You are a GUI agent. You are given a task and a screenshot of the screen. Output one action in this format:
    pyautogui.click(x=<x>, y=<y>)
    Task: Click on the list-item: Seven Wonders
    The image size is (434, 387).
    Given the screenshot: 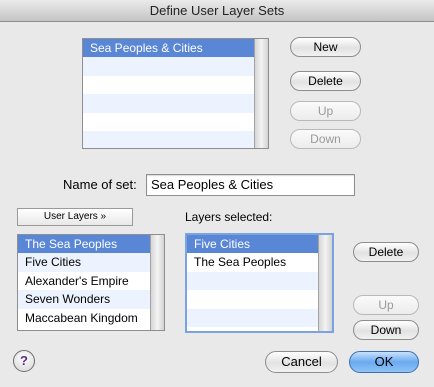 What is the action you would take?
    pyautogui.click(x=91, y=299)
    